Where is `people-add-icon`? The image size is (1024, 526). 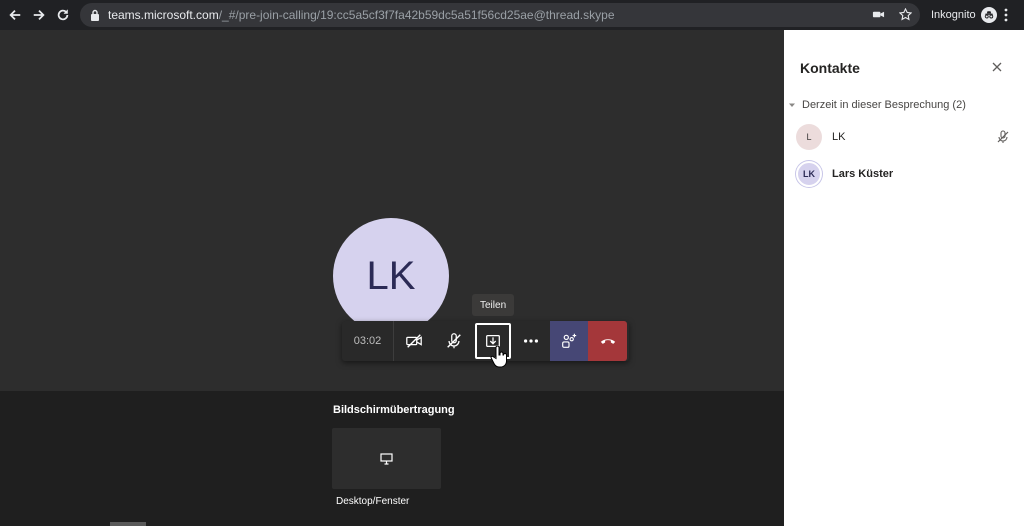 people-add-icon is located at coordinates (569, 340).